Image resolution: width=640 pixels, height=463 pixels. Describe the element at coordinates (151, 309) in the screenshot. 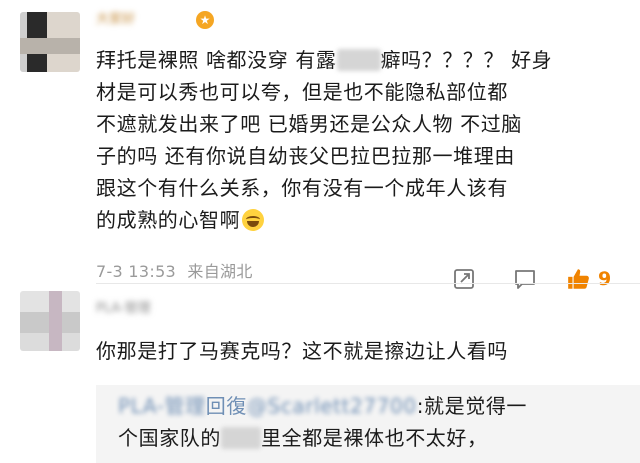

I see `comment-username: PLA-管理` at that location.